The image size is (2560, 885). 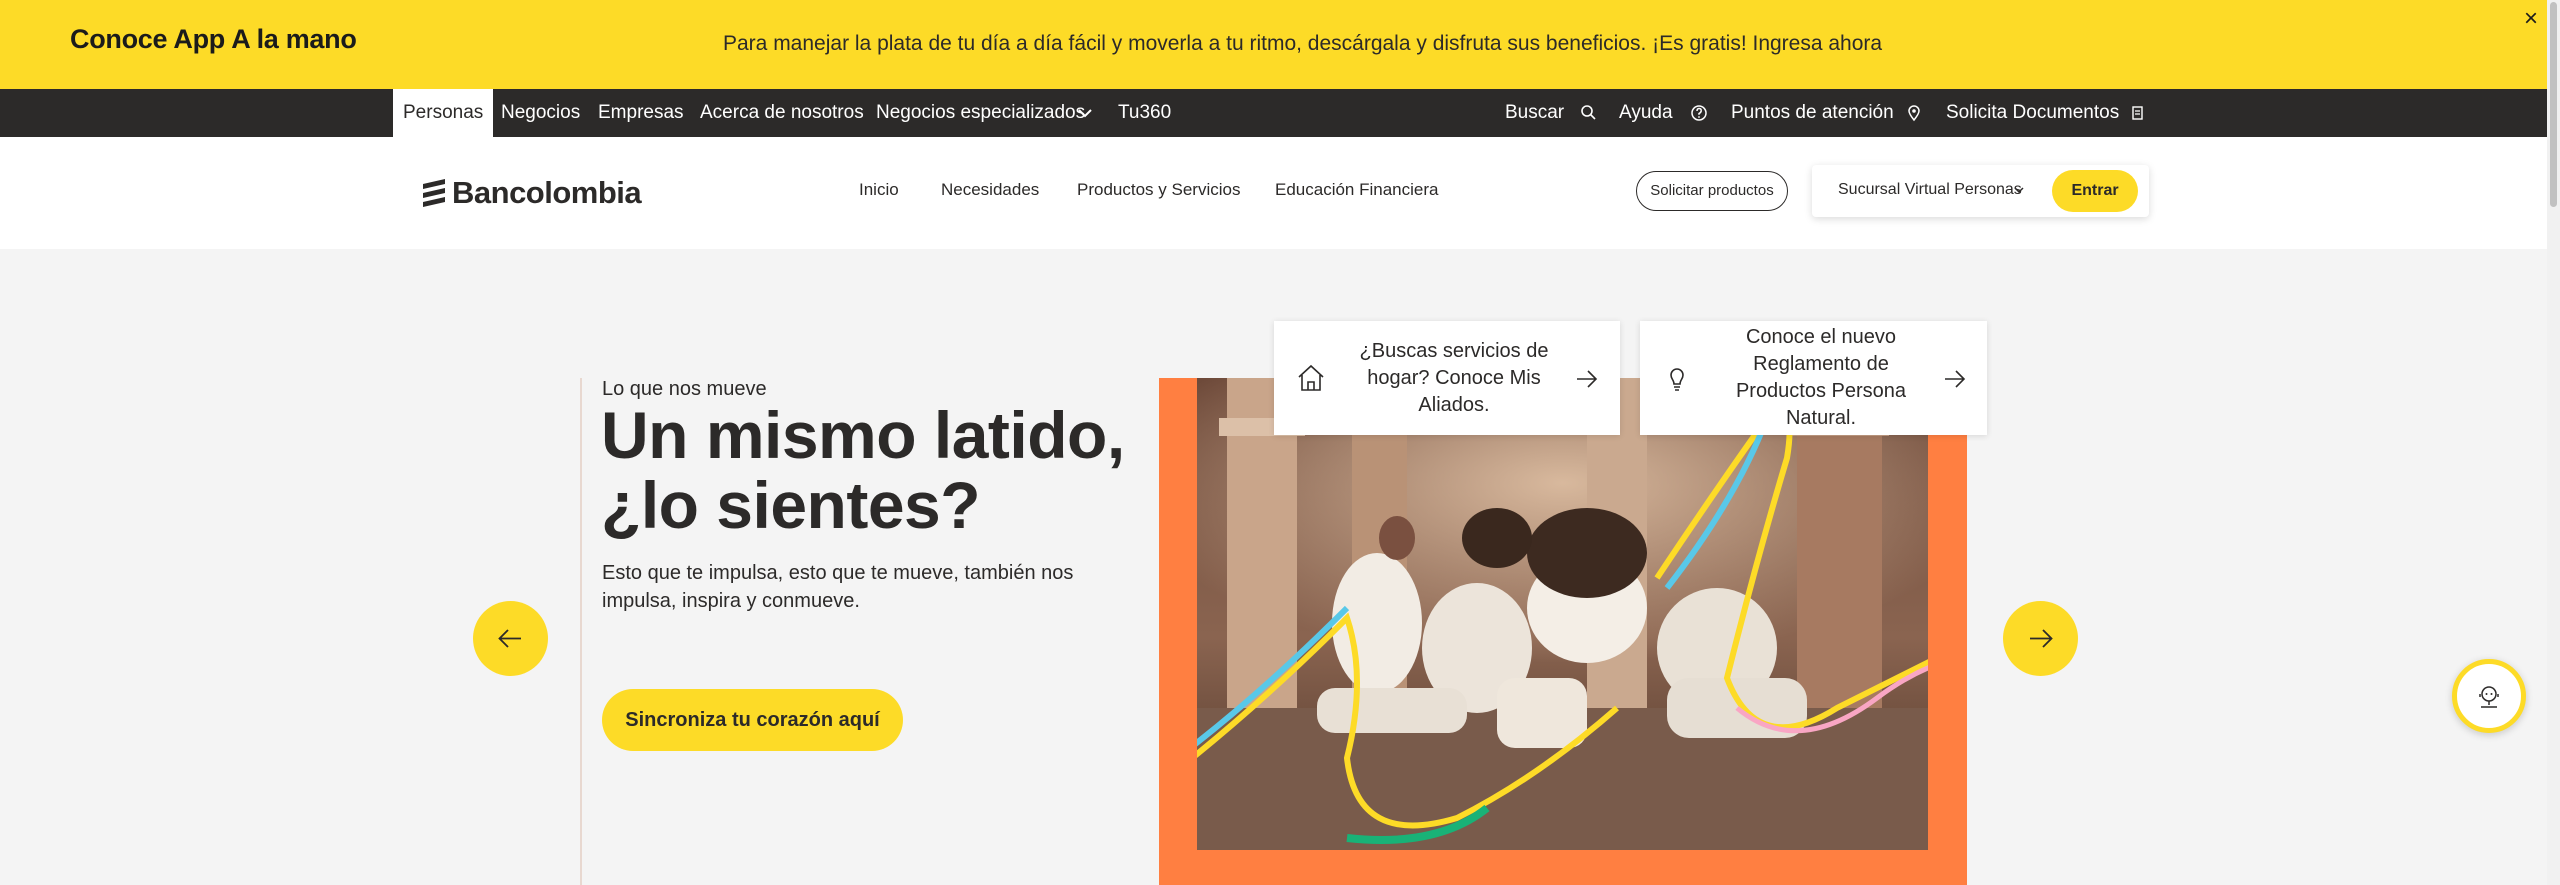 I want to click on tab-negocios-especializados: Negocios especializados, so click(x=980, y=113).